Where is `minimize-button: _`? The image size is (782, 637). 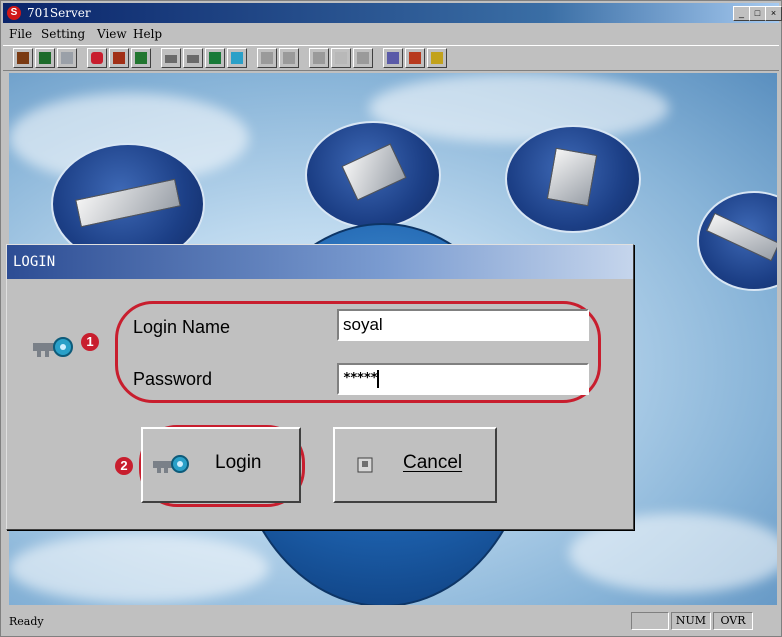 minimize-button: _ is located at coordinates (741, 13).